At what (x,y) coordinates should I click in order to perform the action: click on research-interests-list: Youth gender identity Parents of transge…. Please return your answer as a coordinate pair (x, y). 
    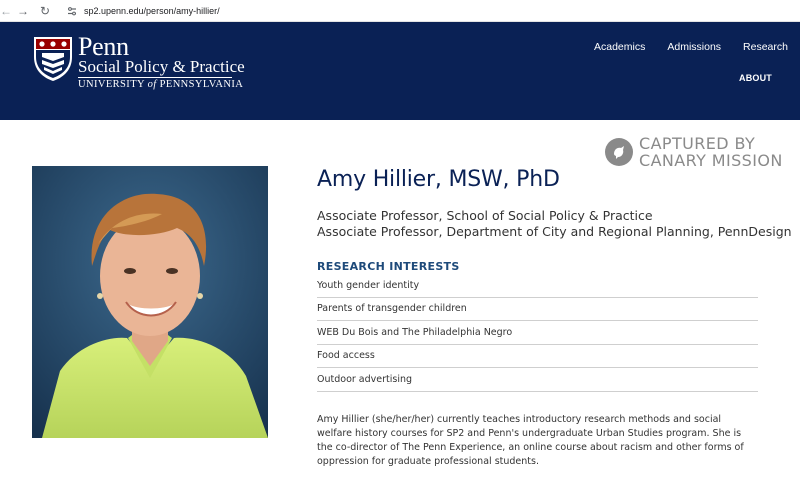
    Looking at the image, I should click on (537, 333).